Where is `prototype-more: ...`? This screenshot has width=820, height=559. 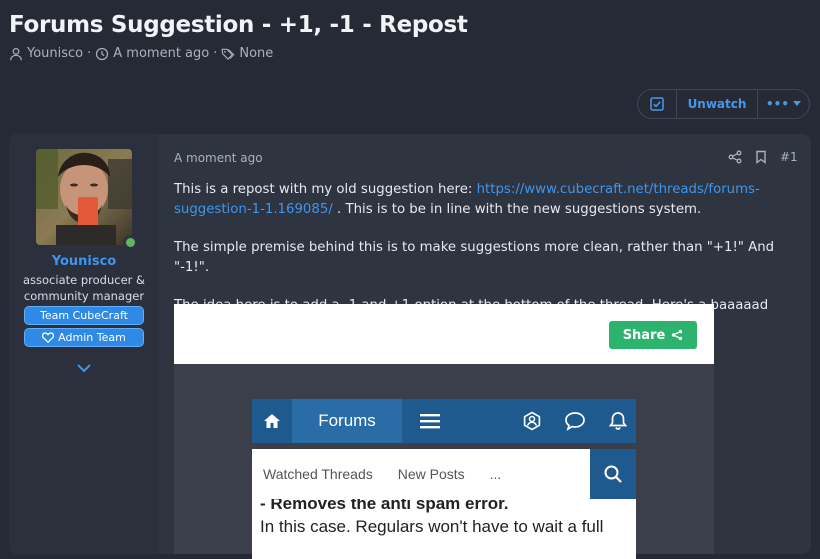 prototype-more: ... is located at coordinates (495, 474).